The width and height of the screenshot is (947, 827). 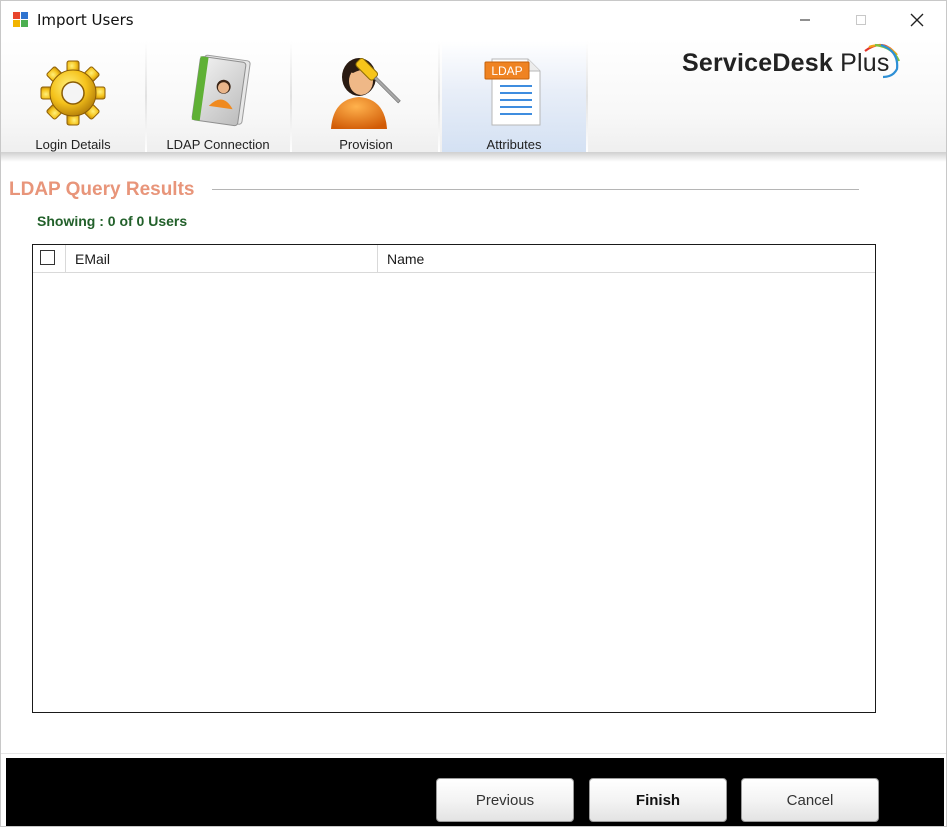 I want to click on maximize-button, so click(x=861, y=20).